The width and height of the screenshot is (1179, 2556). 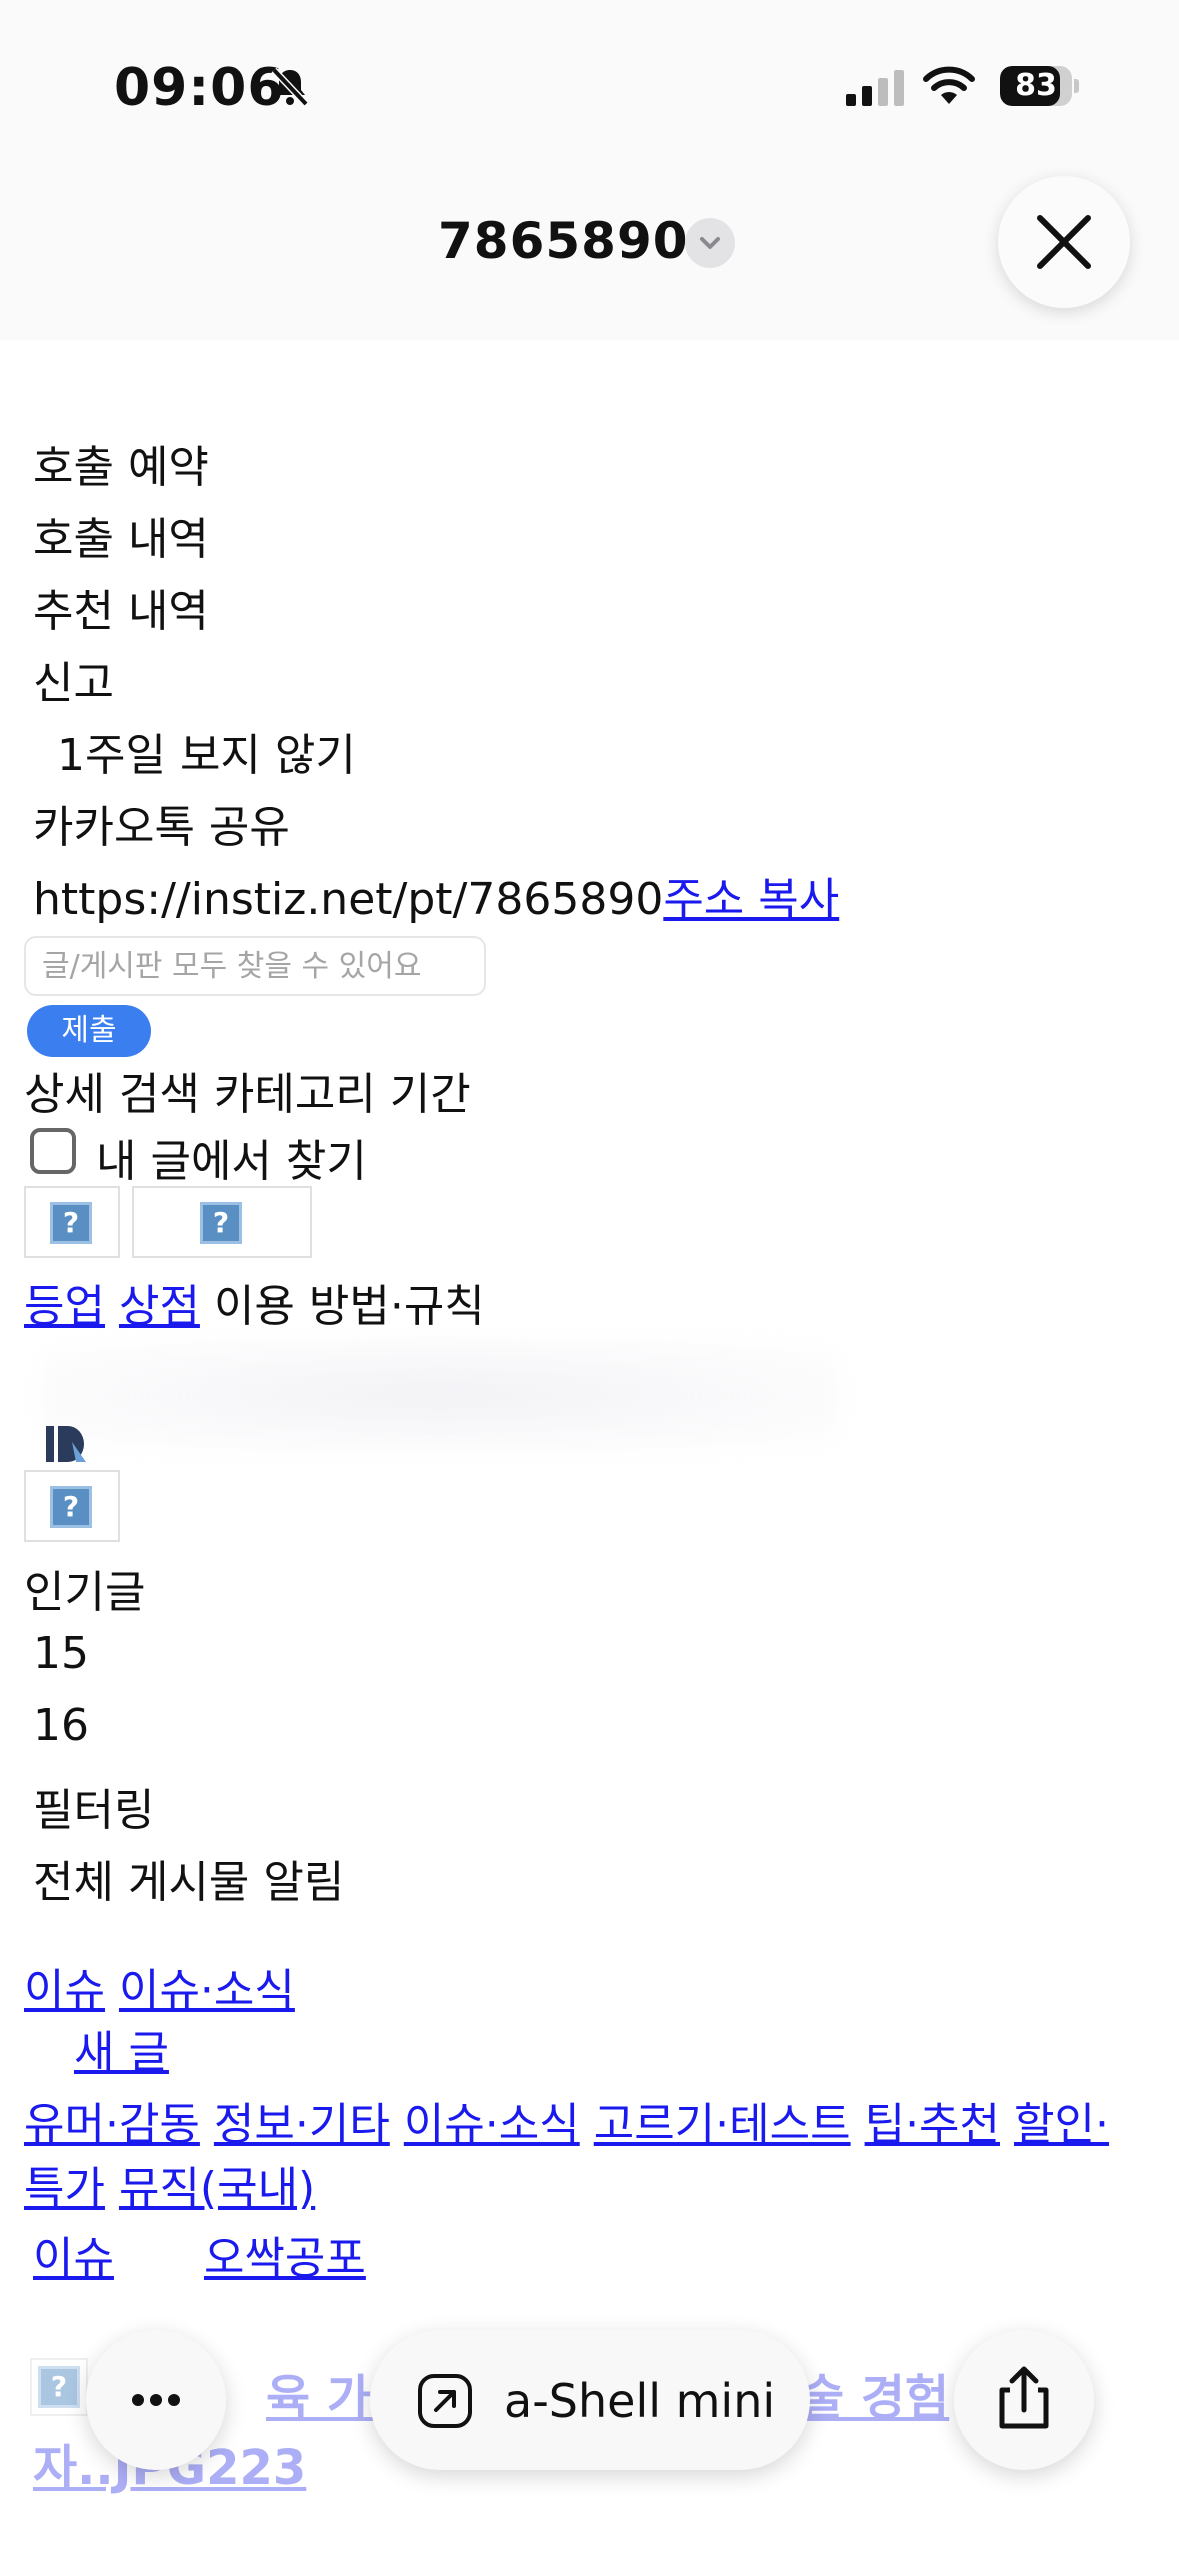 I want to click on close-icon, so click(x=1064, y=242).